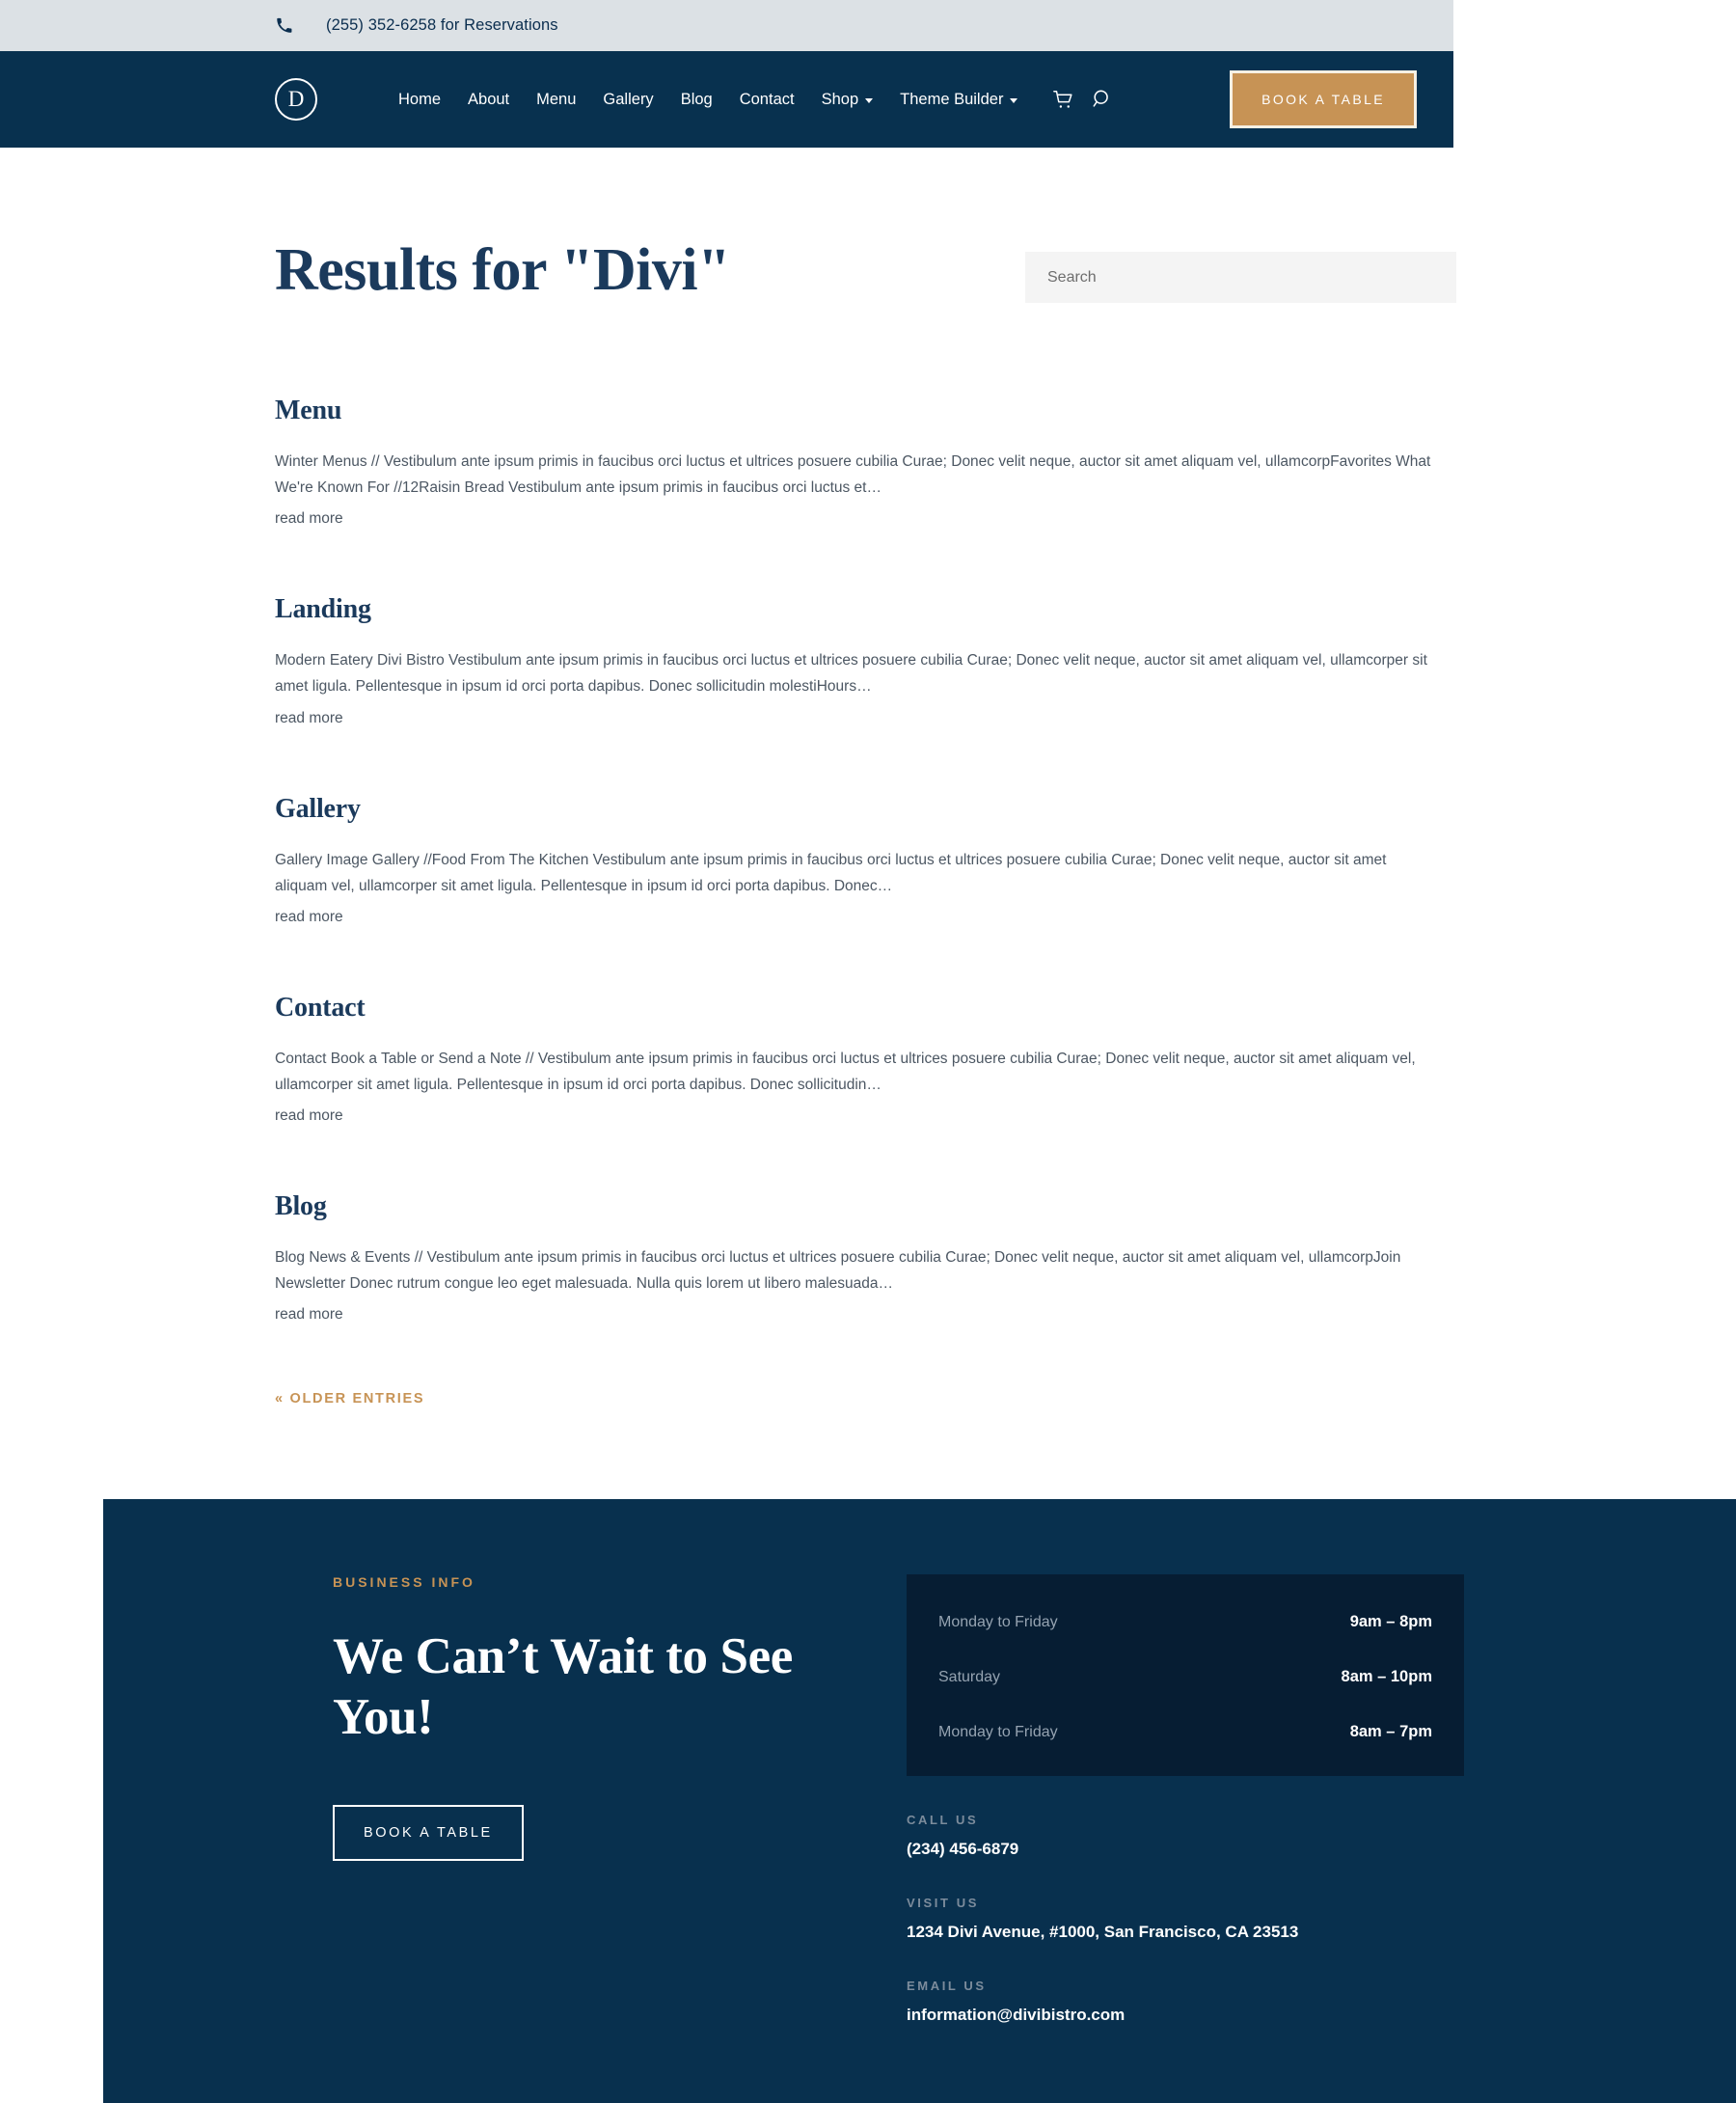 This screenshot has width=1736, height=2103. Describe the element at coordinates (503, 270) in the screenshot. I see `page-title: Results for "Divi"` at that location.